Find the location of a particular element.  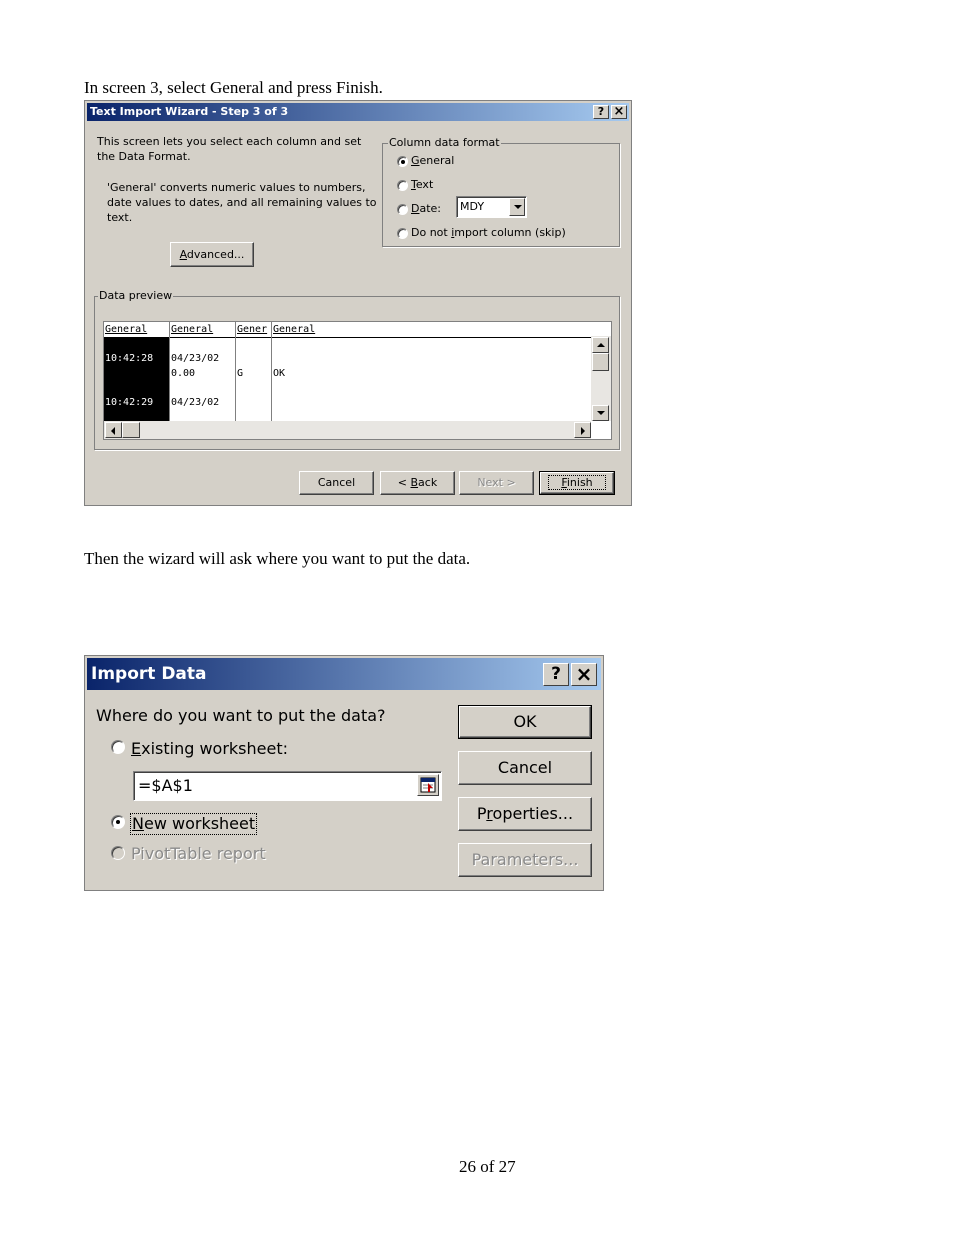

existing-worksheet-radio is located at coordinates (118, 747).